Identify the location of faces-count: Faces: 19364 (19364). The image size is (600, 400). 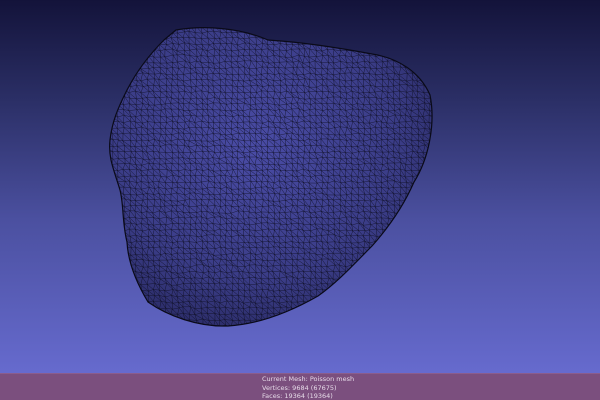
(297, 396).